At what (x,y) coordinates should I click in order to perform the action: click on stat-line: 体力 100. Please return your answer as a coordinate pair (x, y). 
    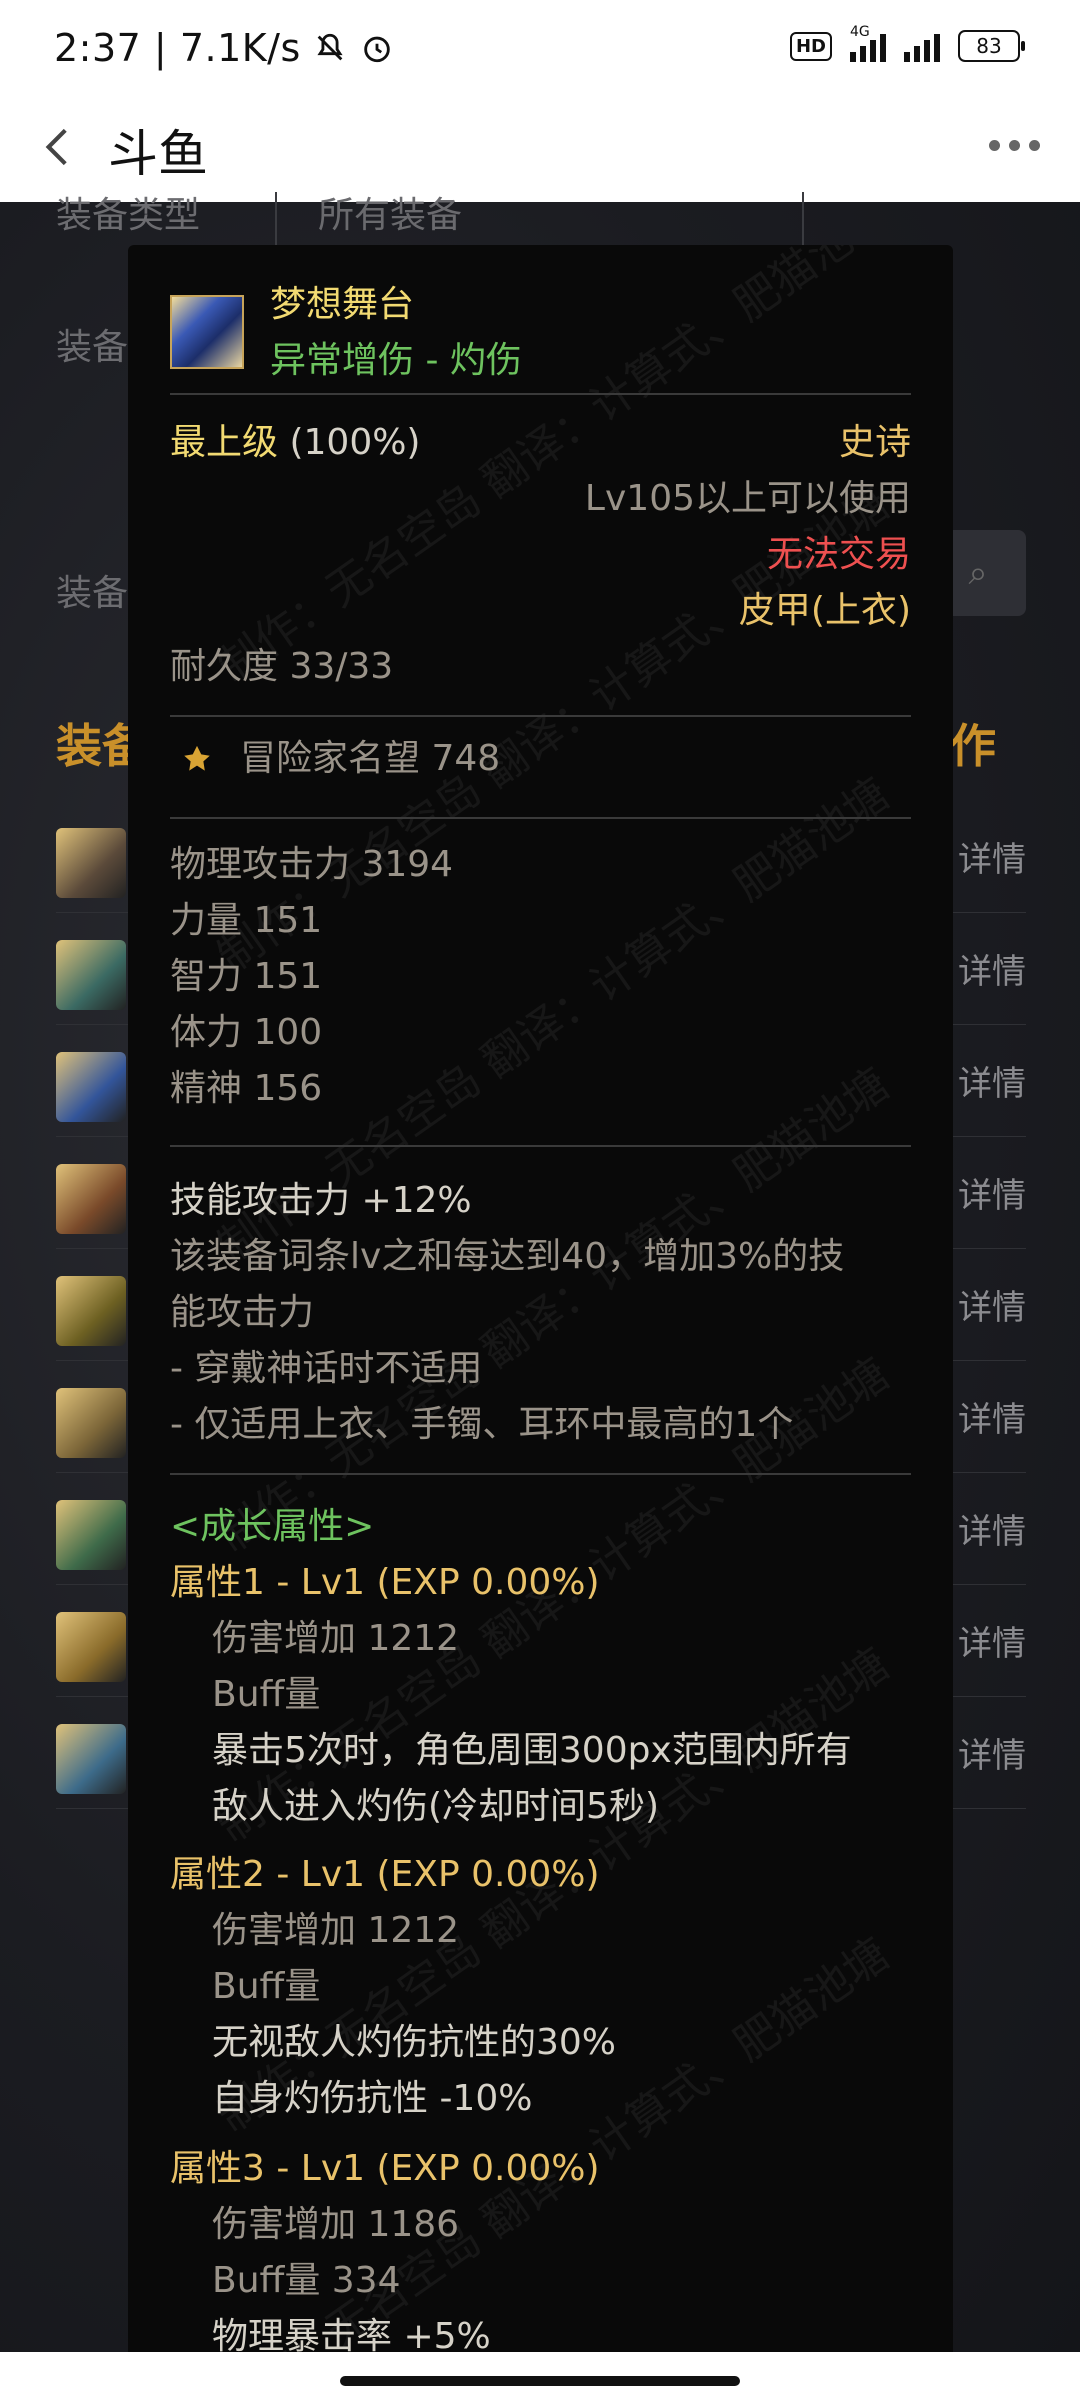
    Looking at the image, I should click on (246, 1032).